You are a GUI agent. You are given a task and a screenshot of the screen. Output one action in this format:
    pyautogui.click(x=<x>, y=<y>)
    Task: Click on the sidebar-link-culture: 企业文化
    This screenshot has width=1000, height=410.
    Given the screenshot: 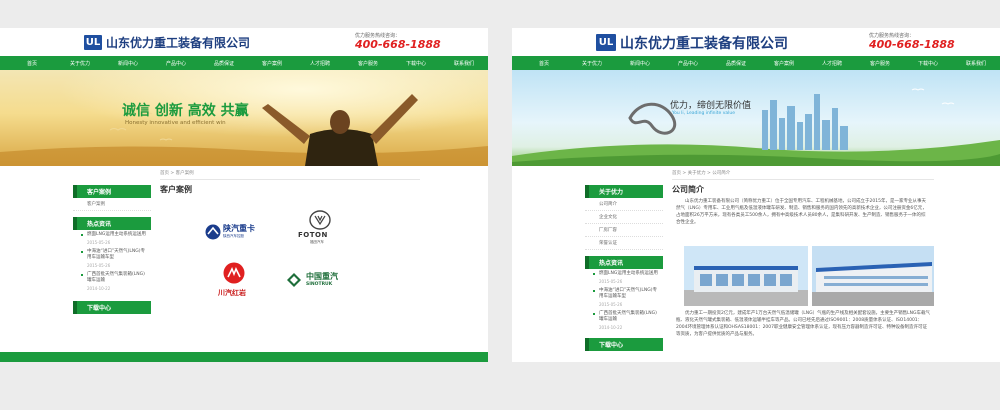 What is the action you would take?
    pyautogui.click(x=624, y=217)
    